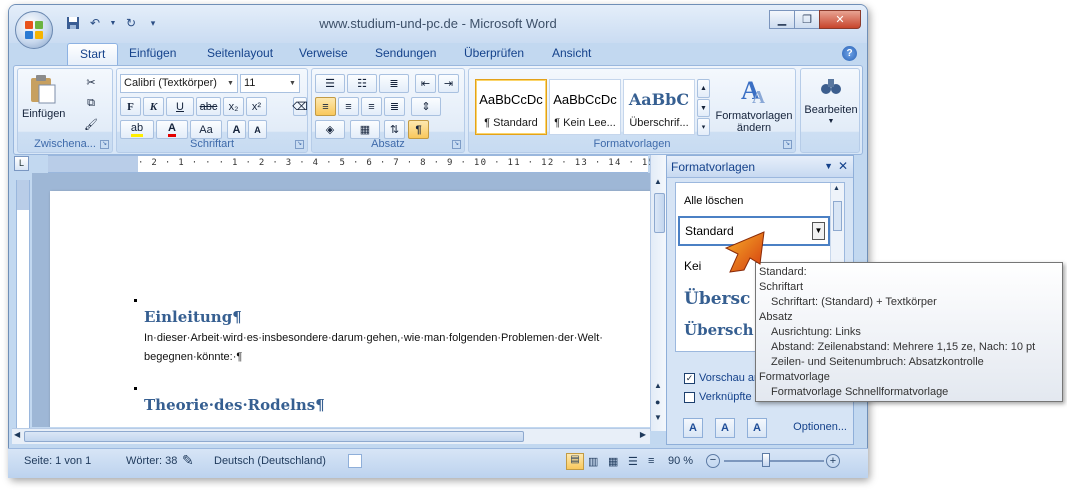  I want to click on undo-icon: ↶, so click(95, 23).